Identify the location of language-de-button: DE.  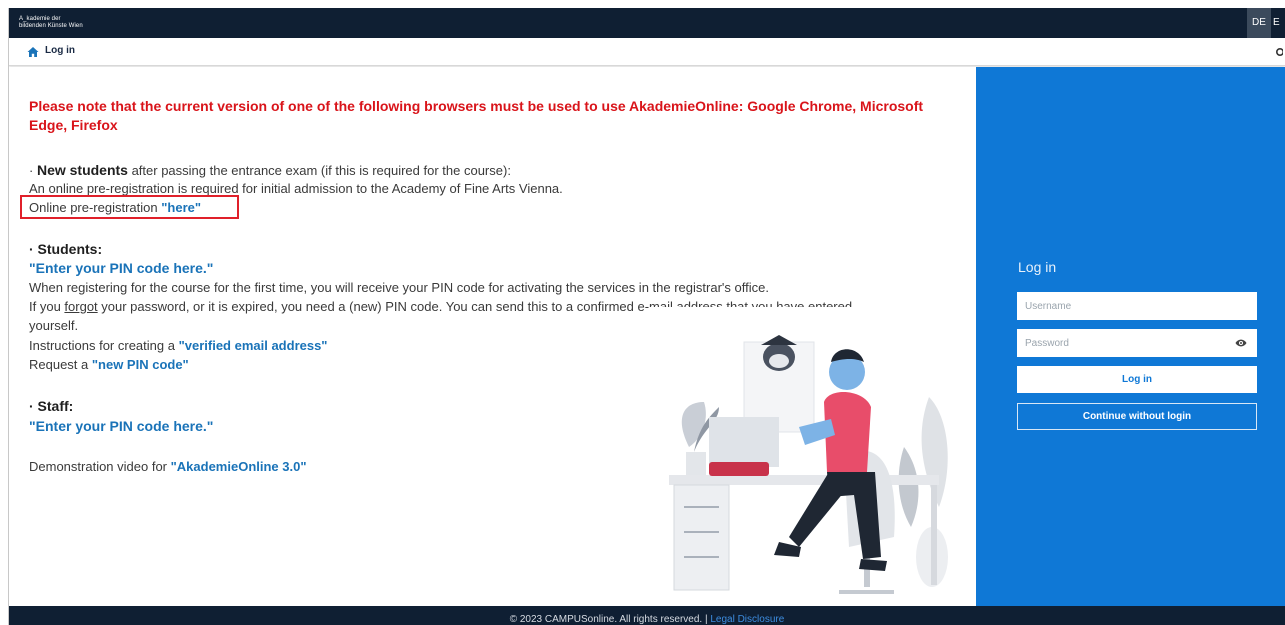
(1259, 23).